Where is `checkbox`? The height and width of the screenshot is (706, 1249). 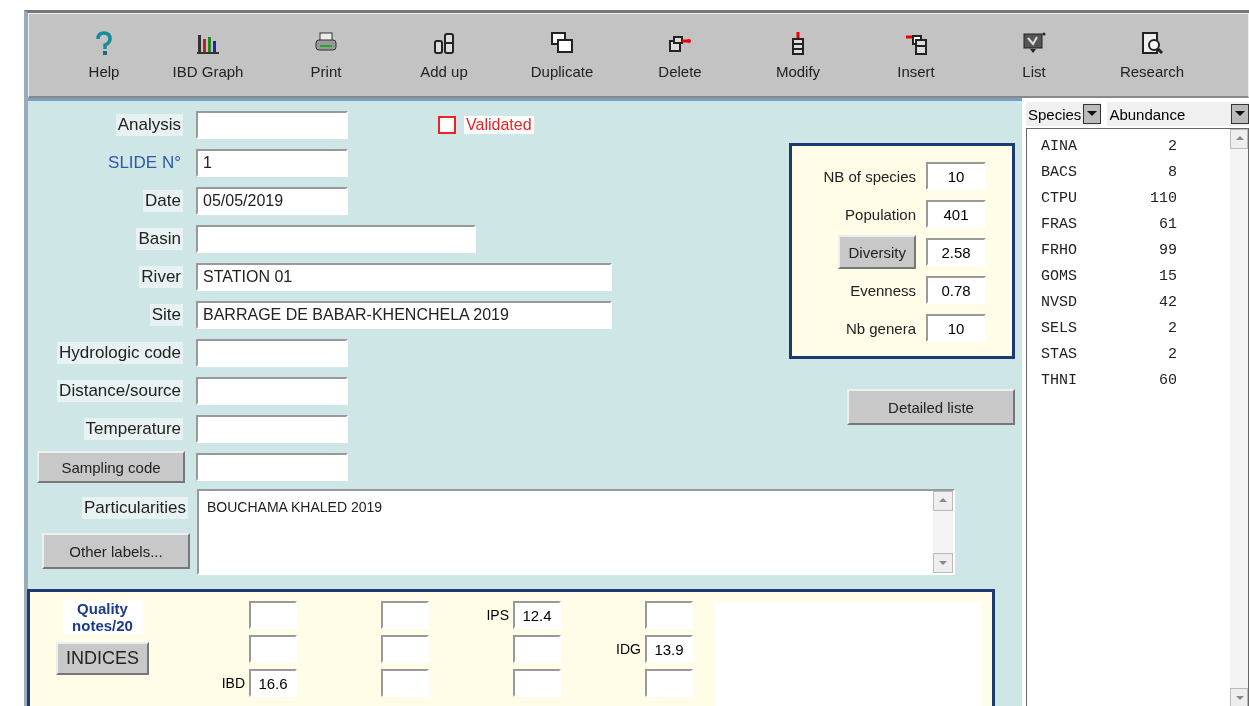 checkbox is located at coordinates (447, 125).